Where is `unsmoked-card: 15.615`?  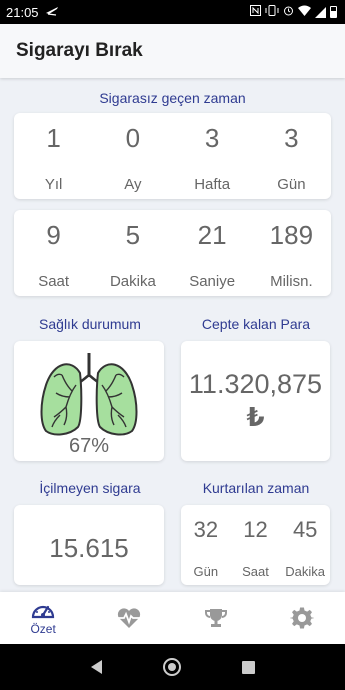 unsmoked-card: 15.615 is located at coordinates (89, 545).